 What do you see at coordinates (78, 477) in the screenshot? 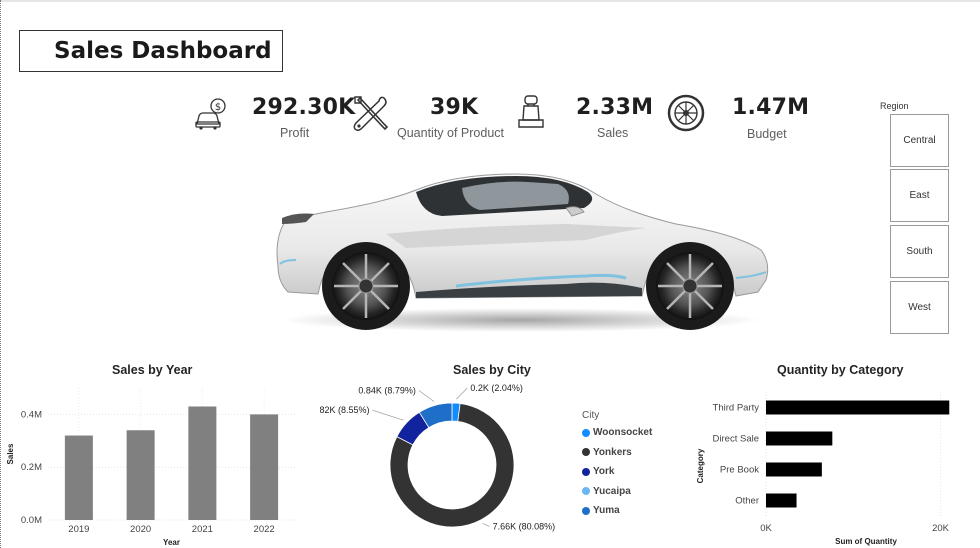
I see `bar-2019` at bounding box center [78, 477].